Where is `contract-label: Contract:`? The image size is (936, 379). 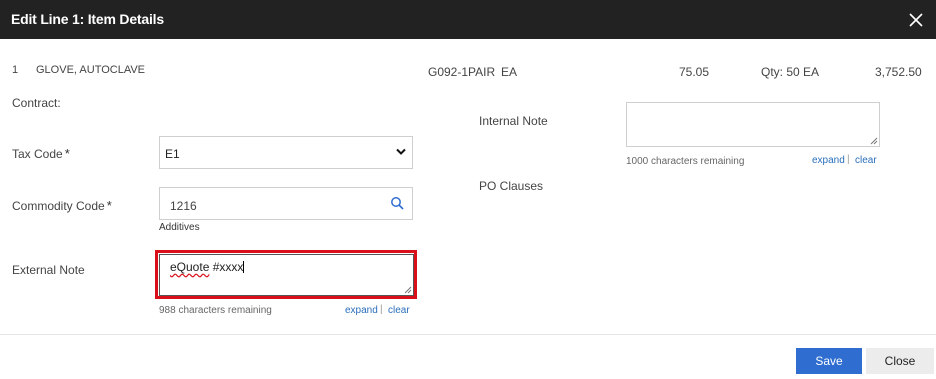
contract-label: Contract: is located at coordinates (36, 103).